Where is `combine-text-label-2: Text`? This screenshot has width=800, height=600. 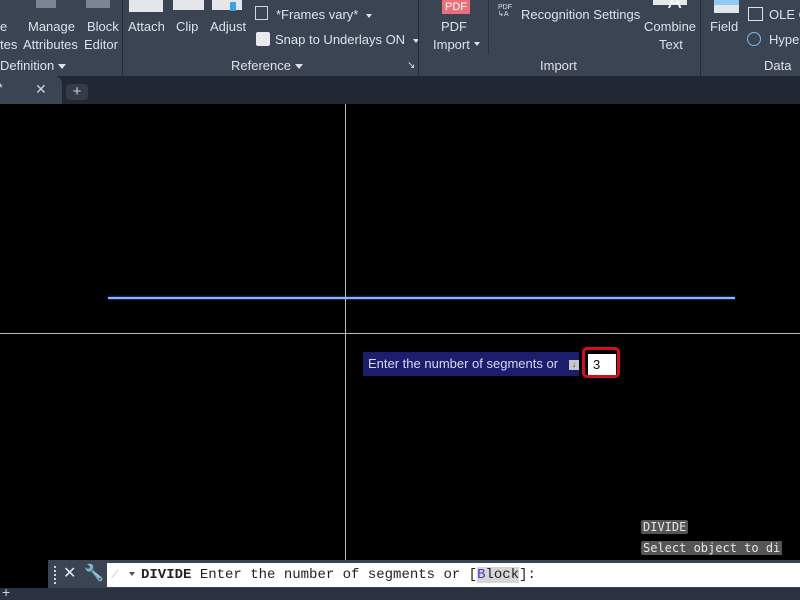 combine-text-label-2: Text is located at coordinates (671, 44).